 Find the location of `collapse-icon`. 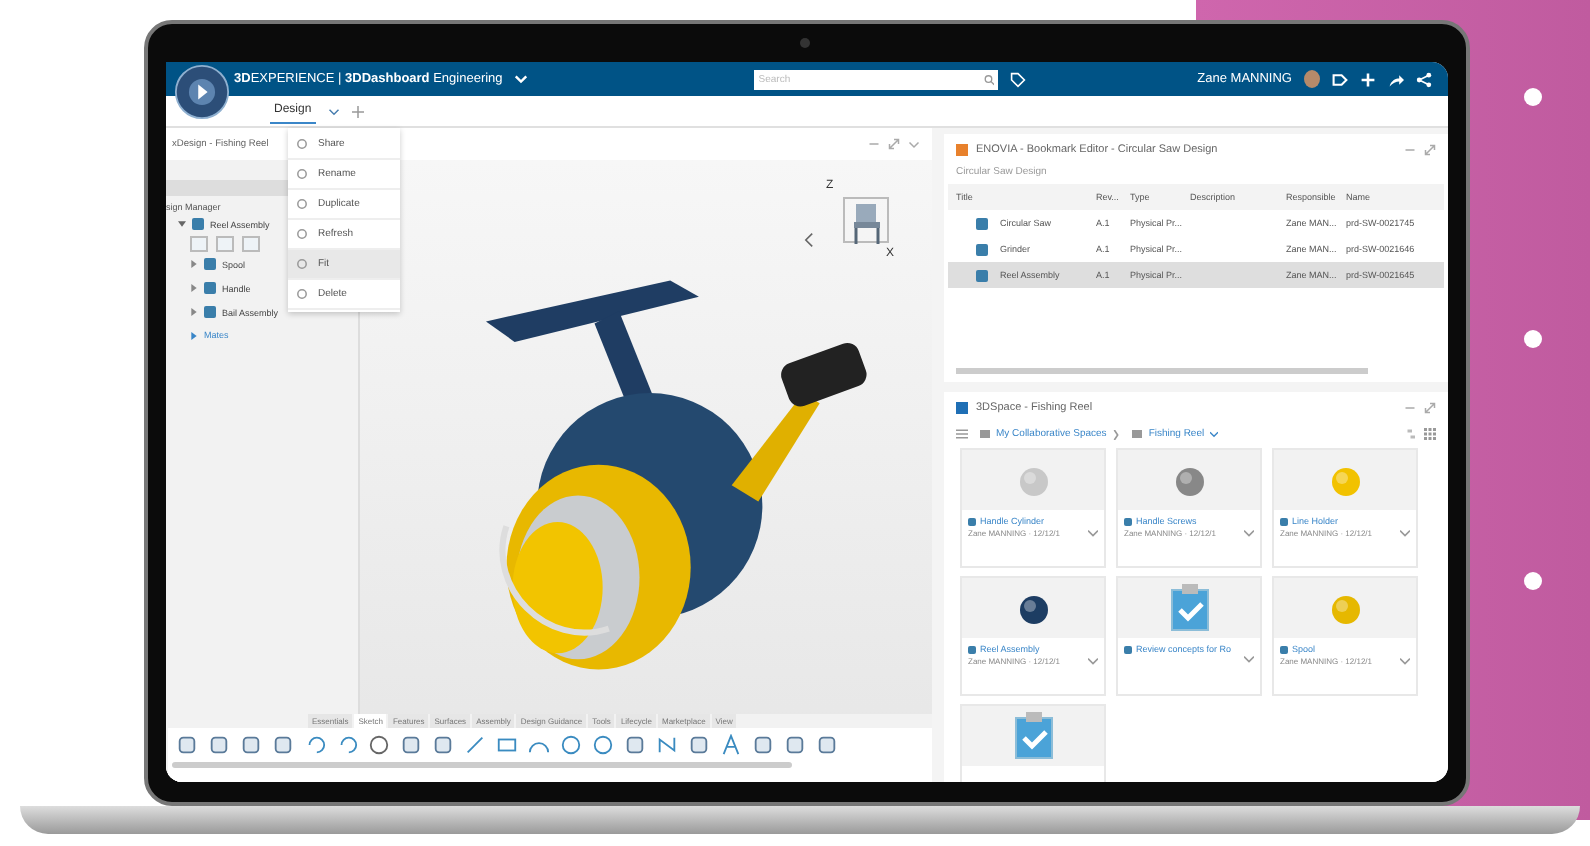

collapse-icon is located at coordinates (182, 224).